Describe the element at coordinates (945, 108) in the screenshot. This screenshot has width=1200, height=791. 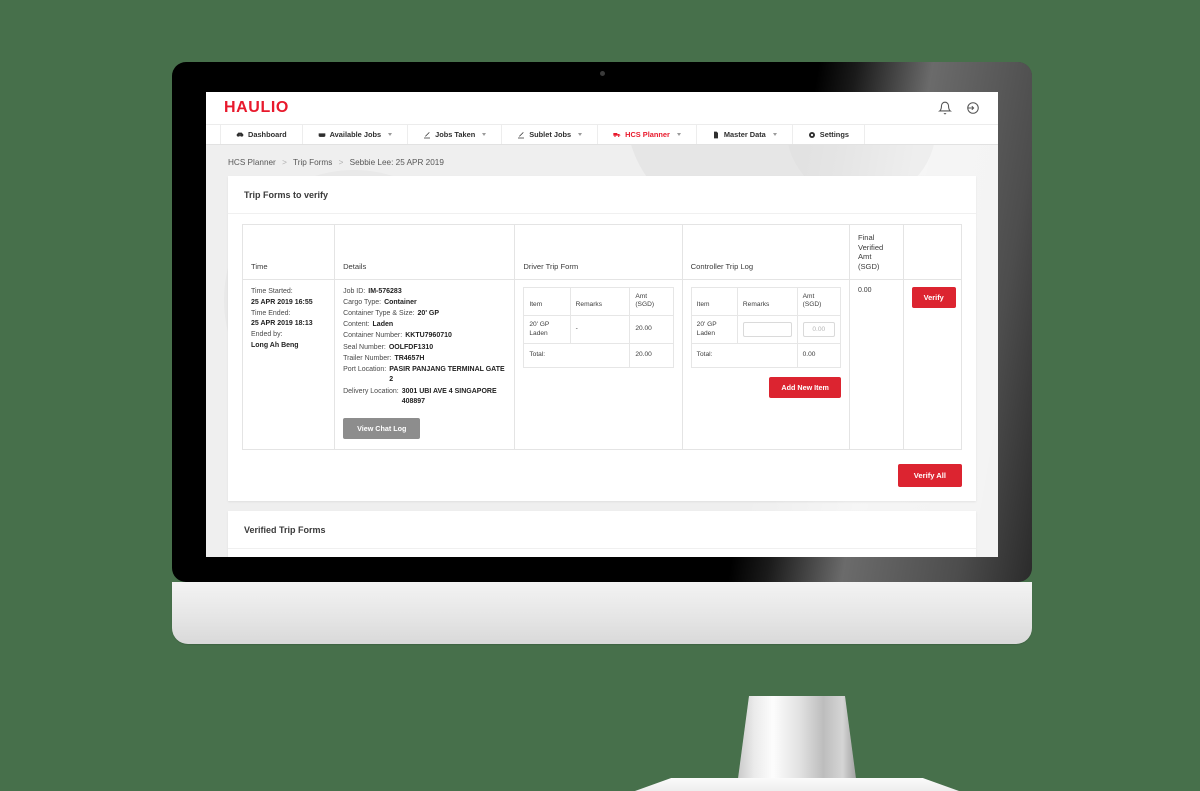
I see `bell-icon` at that location.